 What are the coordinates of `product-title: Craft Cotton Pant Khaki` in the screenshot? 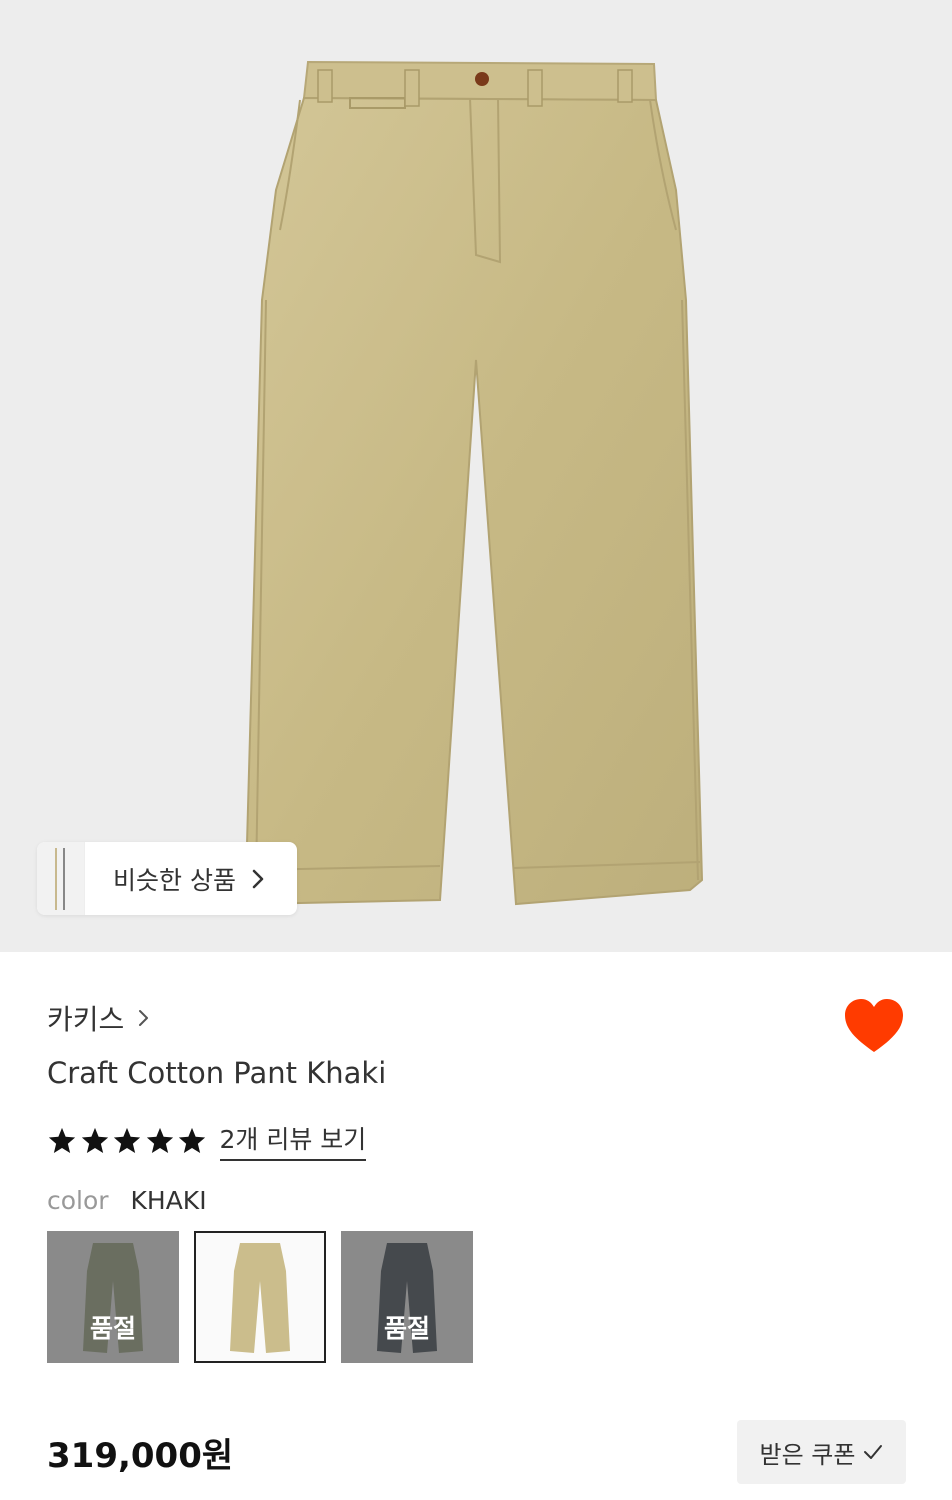 It's located at (217, 1073).